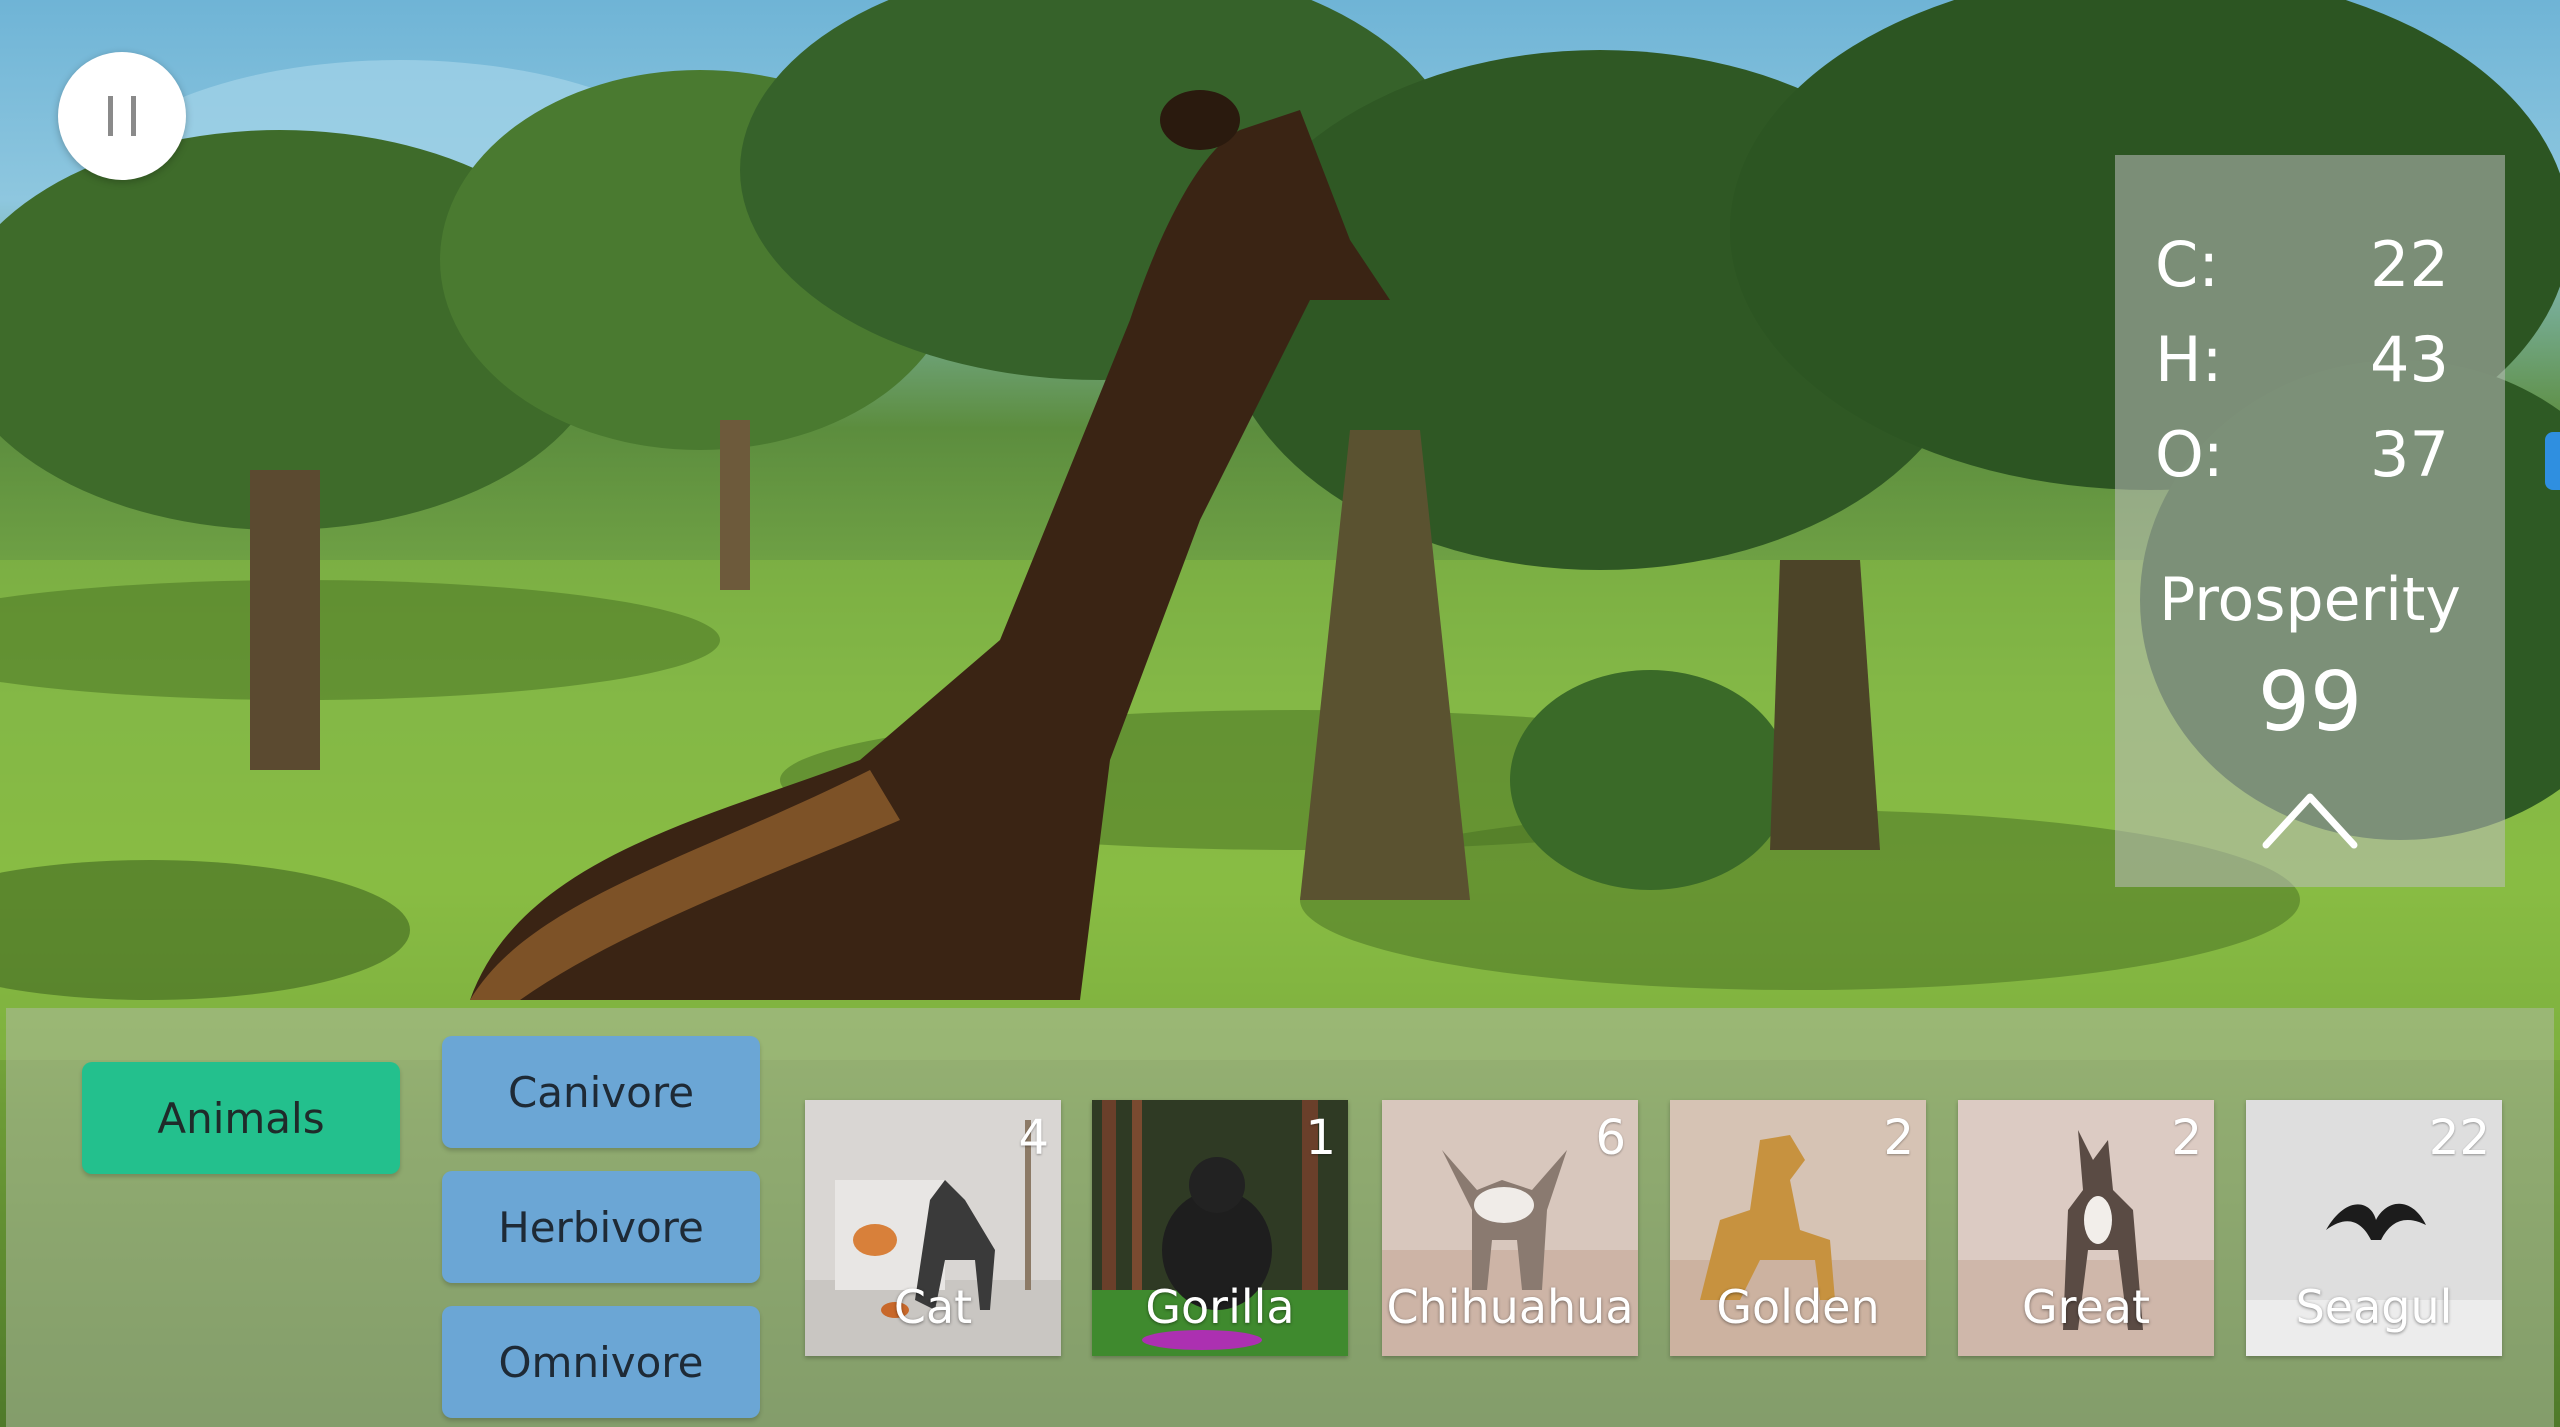 Image resolution: width=2560 pixels, height=1427 pixels. I want to click on animal-name: Seagul, so click(2374, 1307).